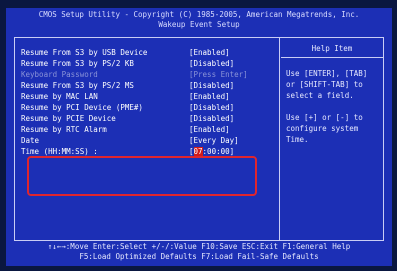 The height and width of the screenshot is (271, 397). What do you see at coordinates (199, 24) in the screenshot?
I see `page-title: Wakeup Event Setup` at bounding box center [199, 24].